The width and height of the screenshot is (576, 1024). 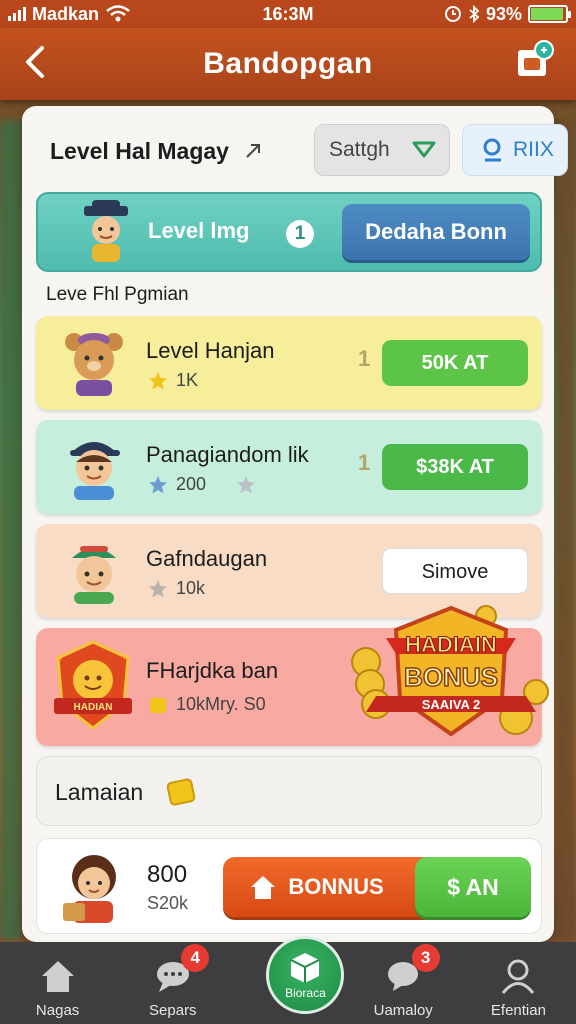 What do you see at coordinates (289, 791) in the screenshot?
I see `footer-card: Lamaian` at bounding box center [289, 791].